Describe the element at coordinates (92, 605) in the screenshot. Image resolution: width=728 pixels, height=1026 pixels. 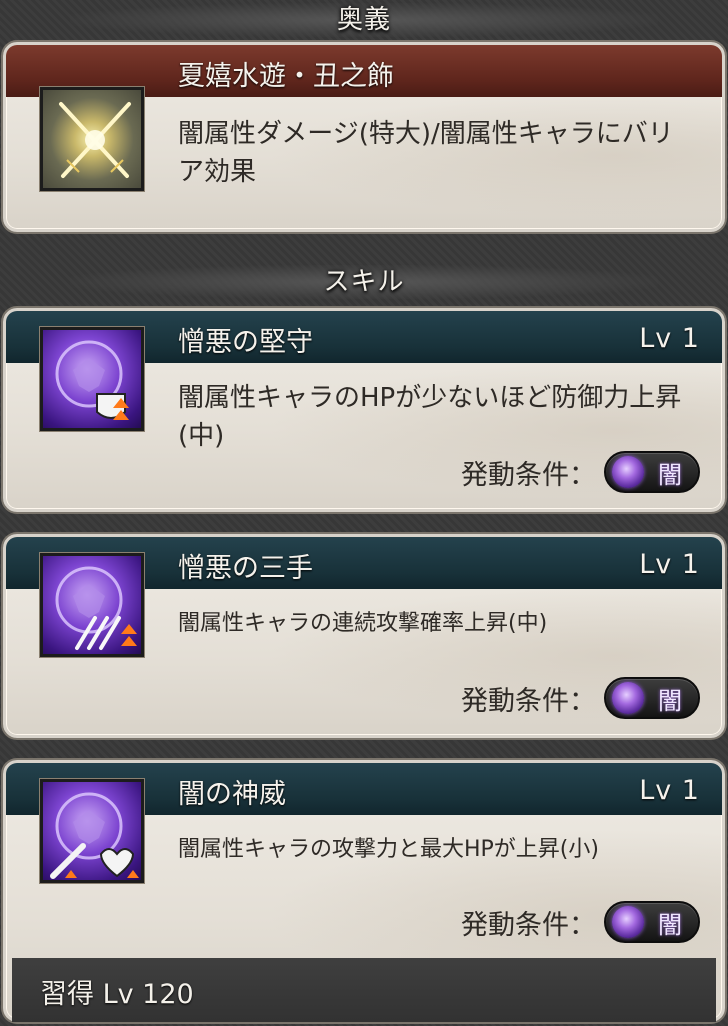
I see `dark-multiattack-up-icon` at that location.